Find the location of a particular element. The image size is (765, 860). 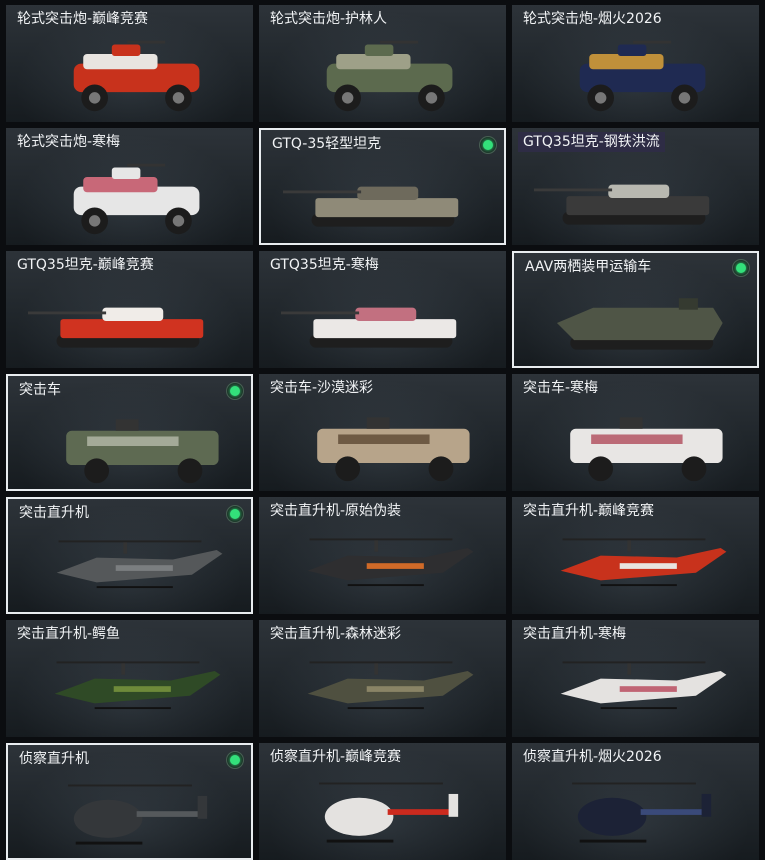

vehicle-skin-card: GTQ-35轻型坦克 is located at coordinates (382, 186).